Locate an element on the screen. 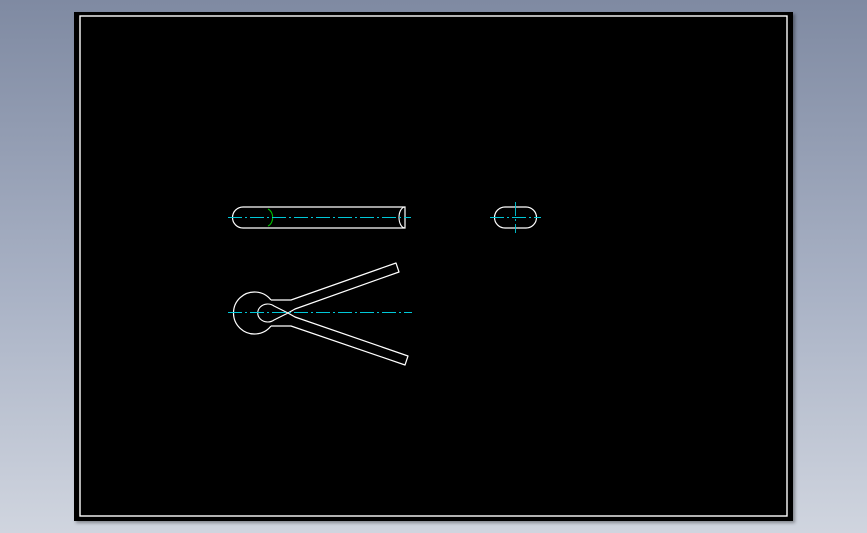  top-view-spread-pin is located at coordinates (320, 314).